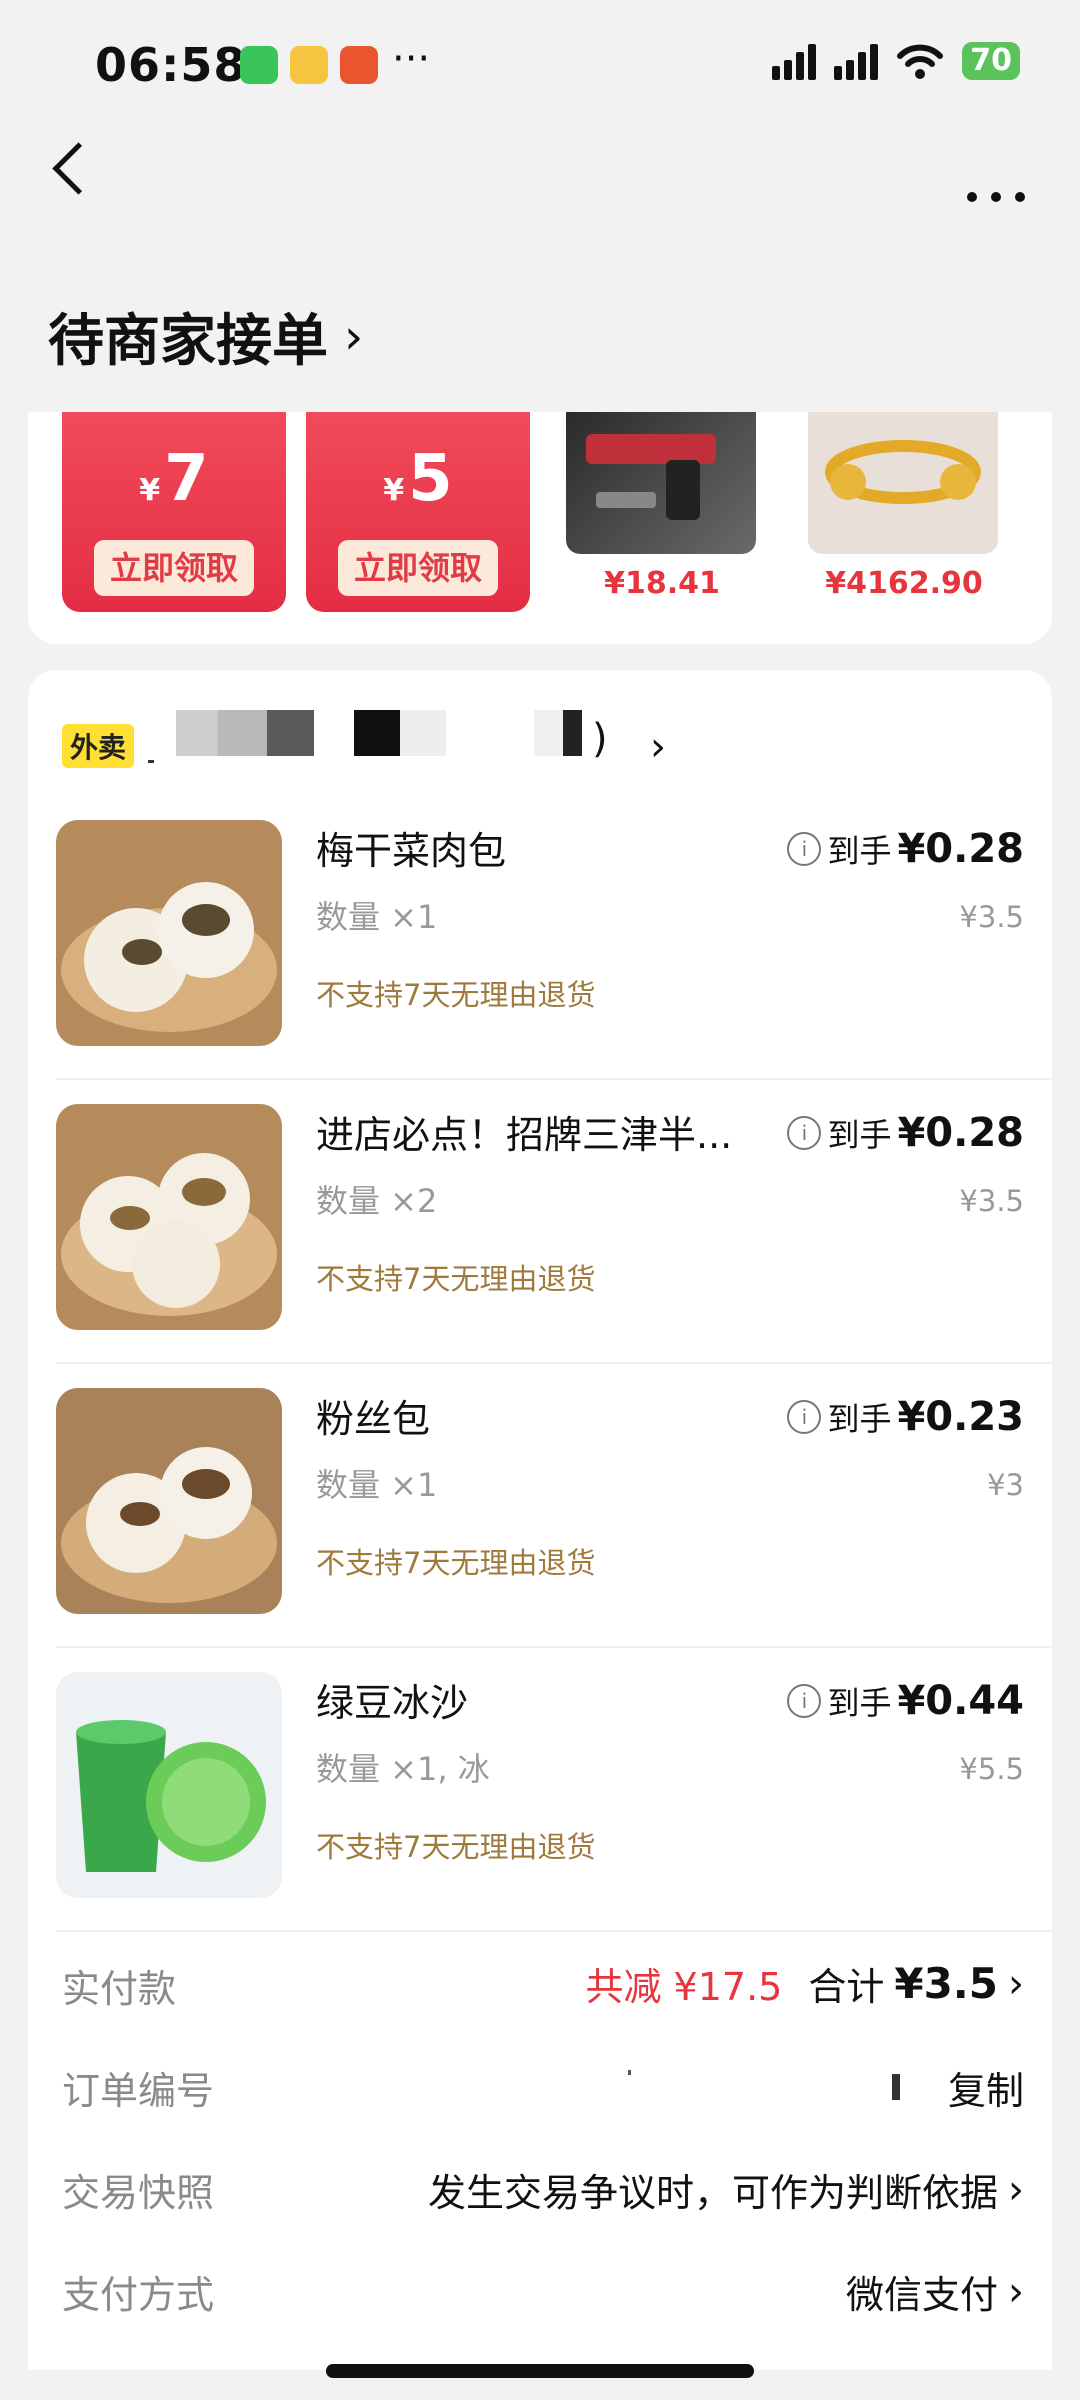 This screenshot has width=1080, height=2400. Describe the element at coordinates (684, 1987) in the screenshot. I see `discount-total: 共减 ¥17.5` at that location.